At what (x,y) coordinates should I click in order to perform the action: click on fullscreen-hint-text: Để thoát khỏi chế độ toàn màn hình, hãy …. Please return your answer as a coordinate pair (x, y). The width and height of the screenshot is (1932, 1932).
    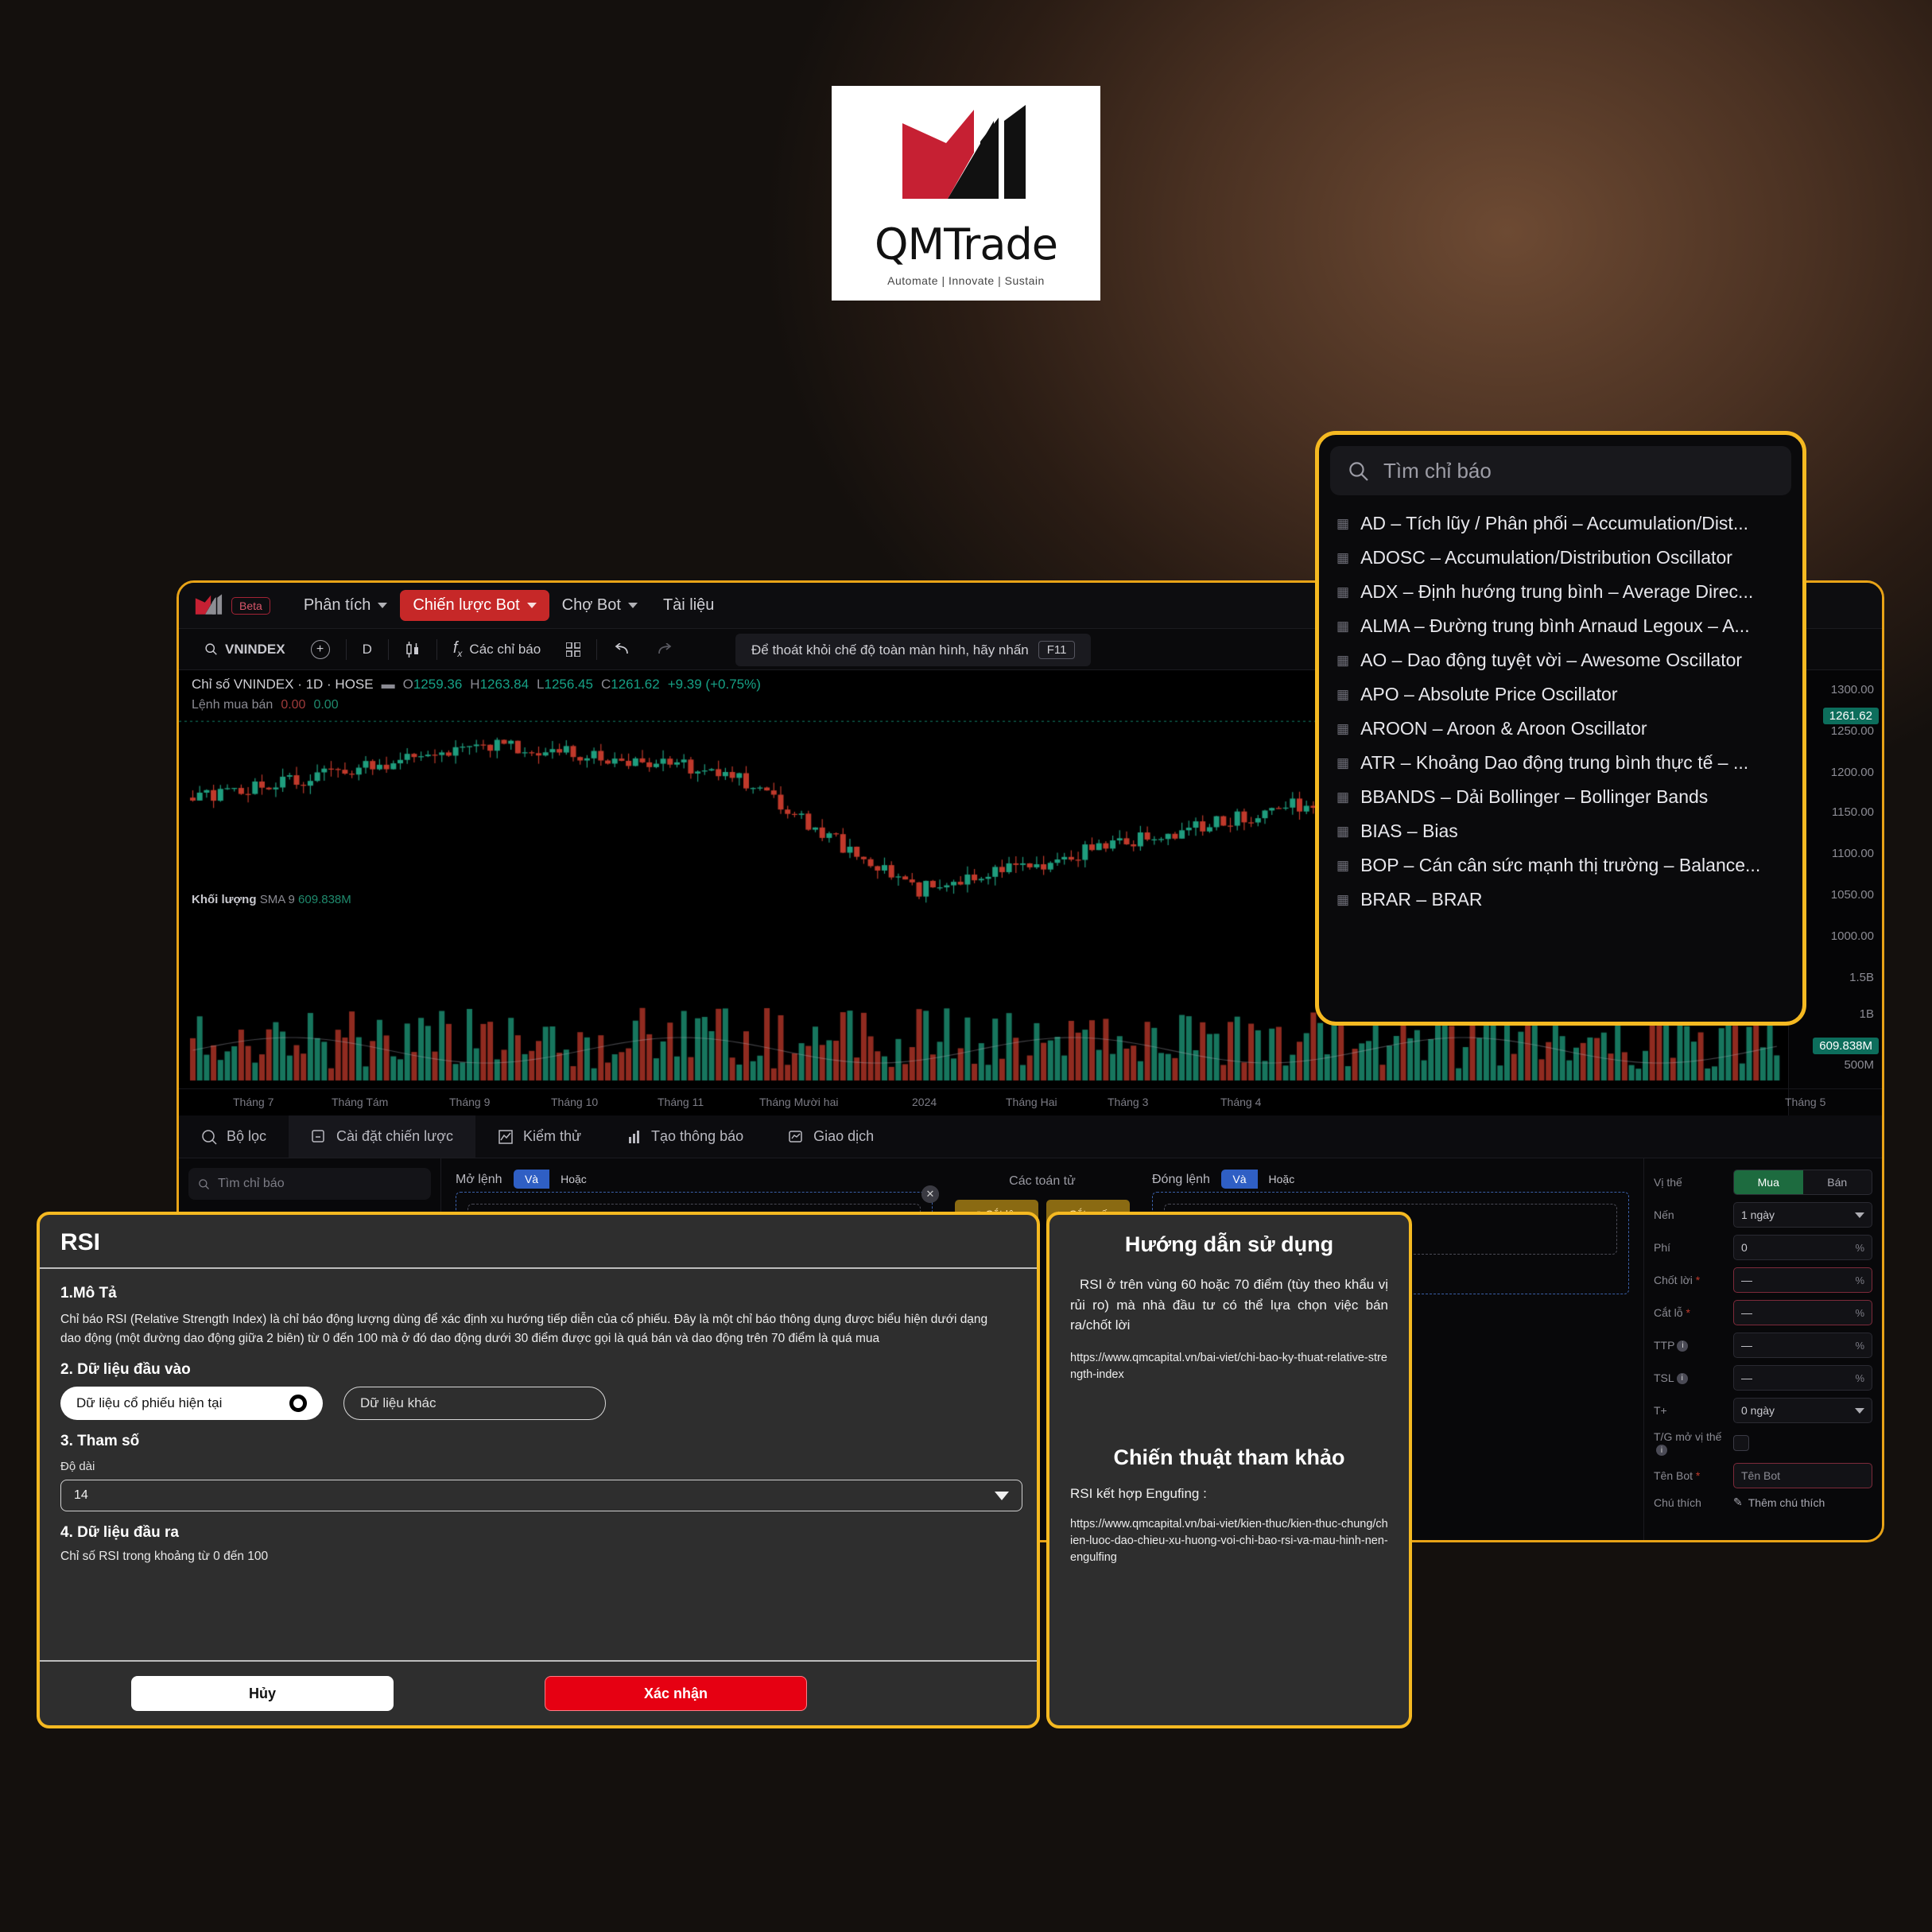
    Looking at the image, I should click on (890, 650).